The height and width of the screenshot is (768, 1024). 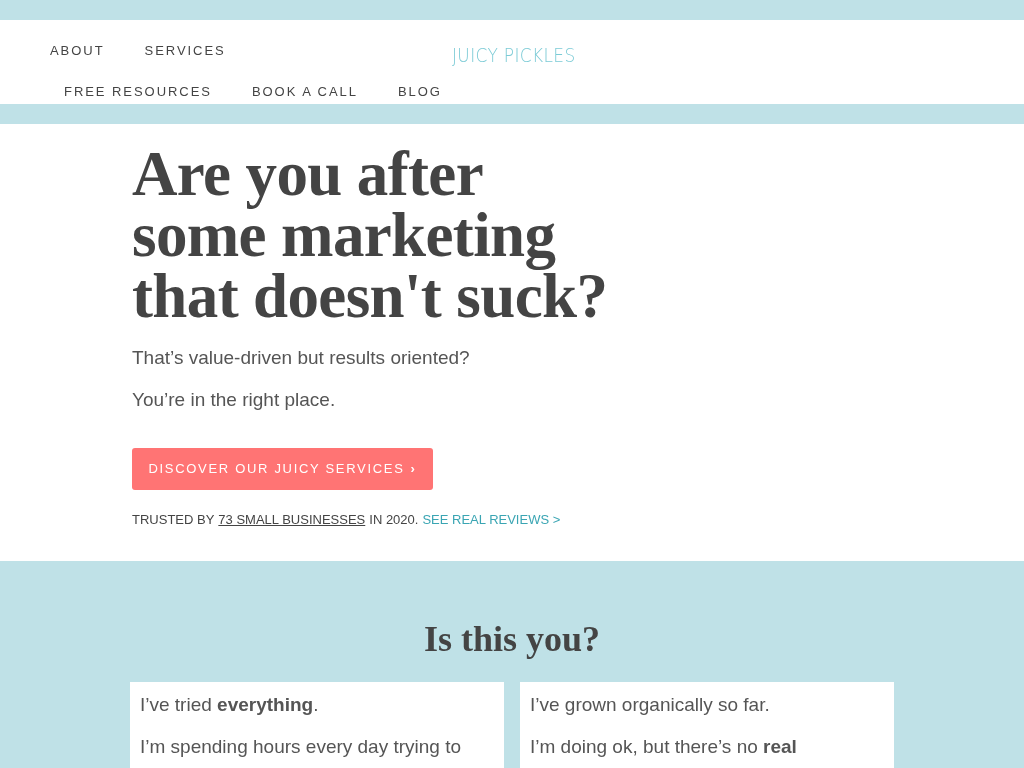 What do you see at coordinates (650, 705) in the screenshot?
I see `card-text: I’ve grown organically so far.` at bounding box center [650, 705].